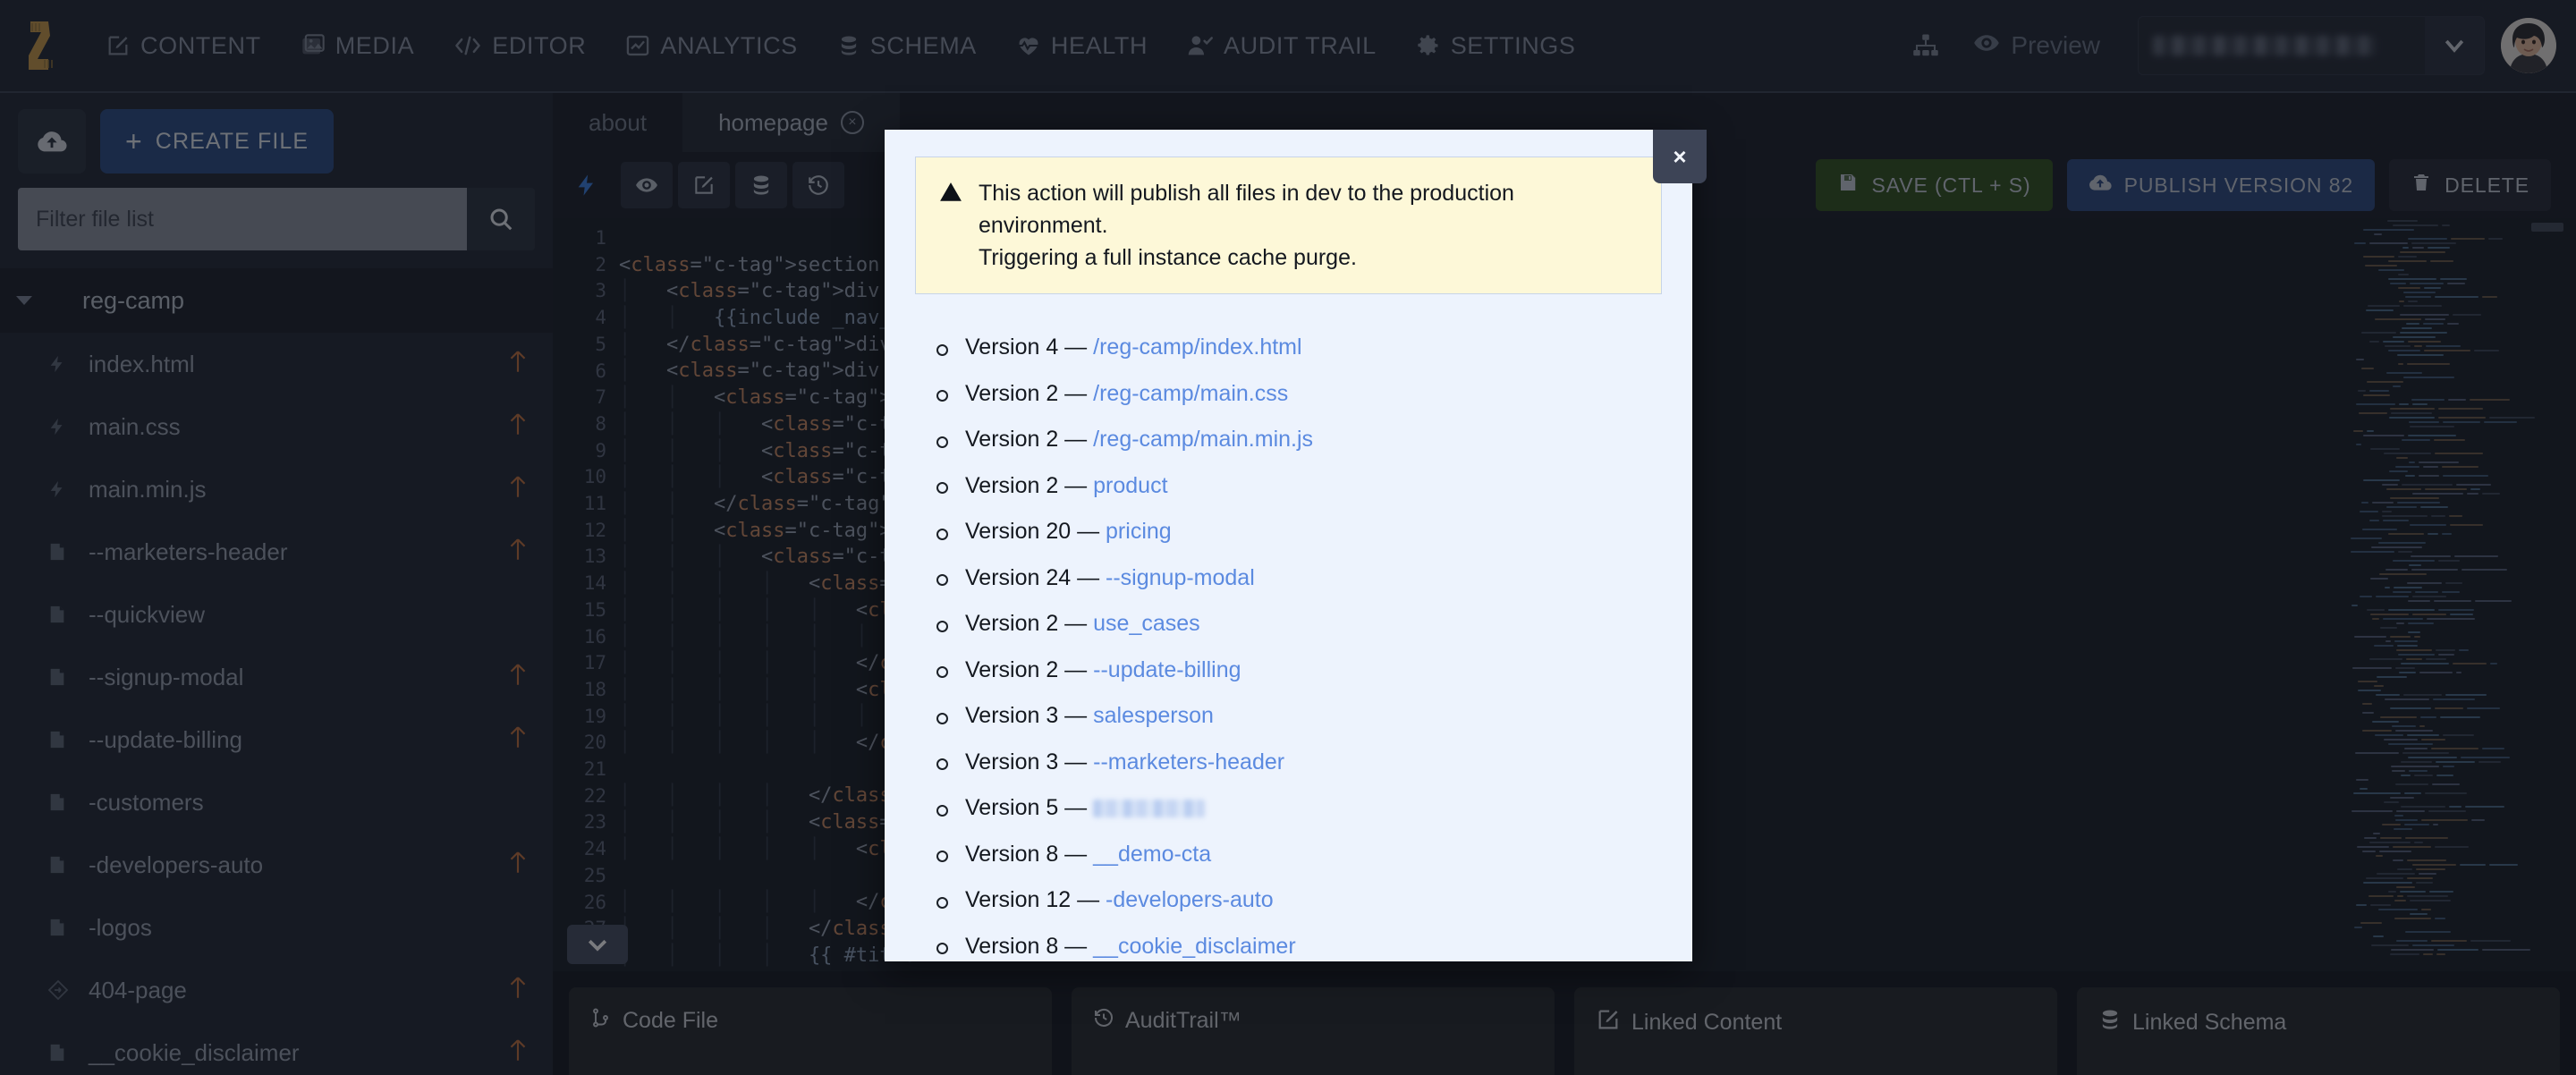 The width and height of the screenshot is (2576, 1075). What do you see at coordinates (1167, 670) in the screenshot?
I see `version-link: --update-billing` at bounding box center [1167, 670].